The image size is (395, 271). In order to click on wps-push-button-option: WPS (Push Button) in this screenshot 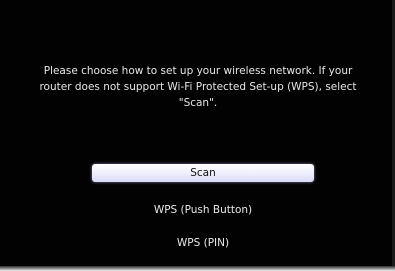, I will do `click(203, 210)`.